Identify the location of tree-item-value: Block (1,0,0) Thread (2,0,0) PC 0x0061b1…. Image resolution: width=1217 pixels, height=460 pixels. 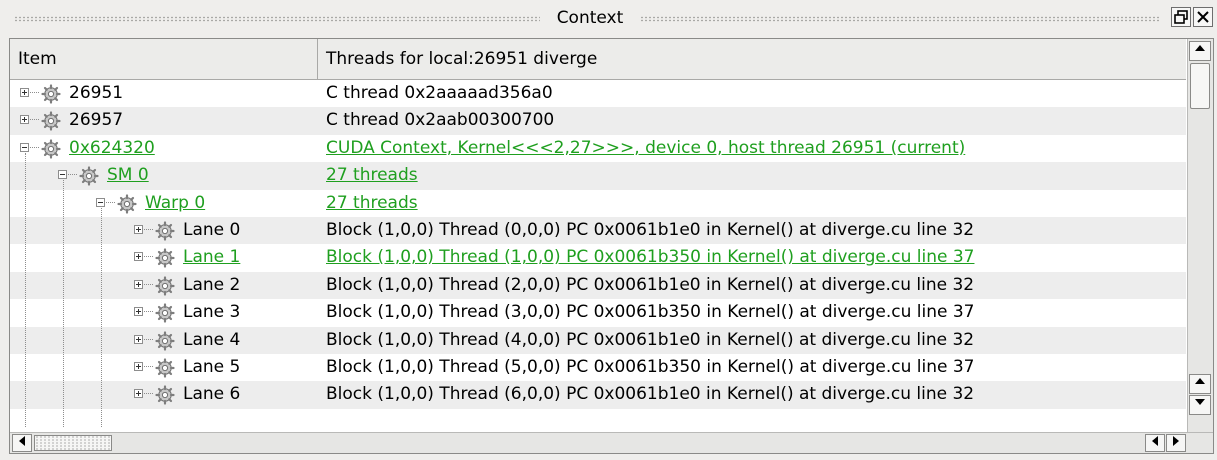
(650, 284).